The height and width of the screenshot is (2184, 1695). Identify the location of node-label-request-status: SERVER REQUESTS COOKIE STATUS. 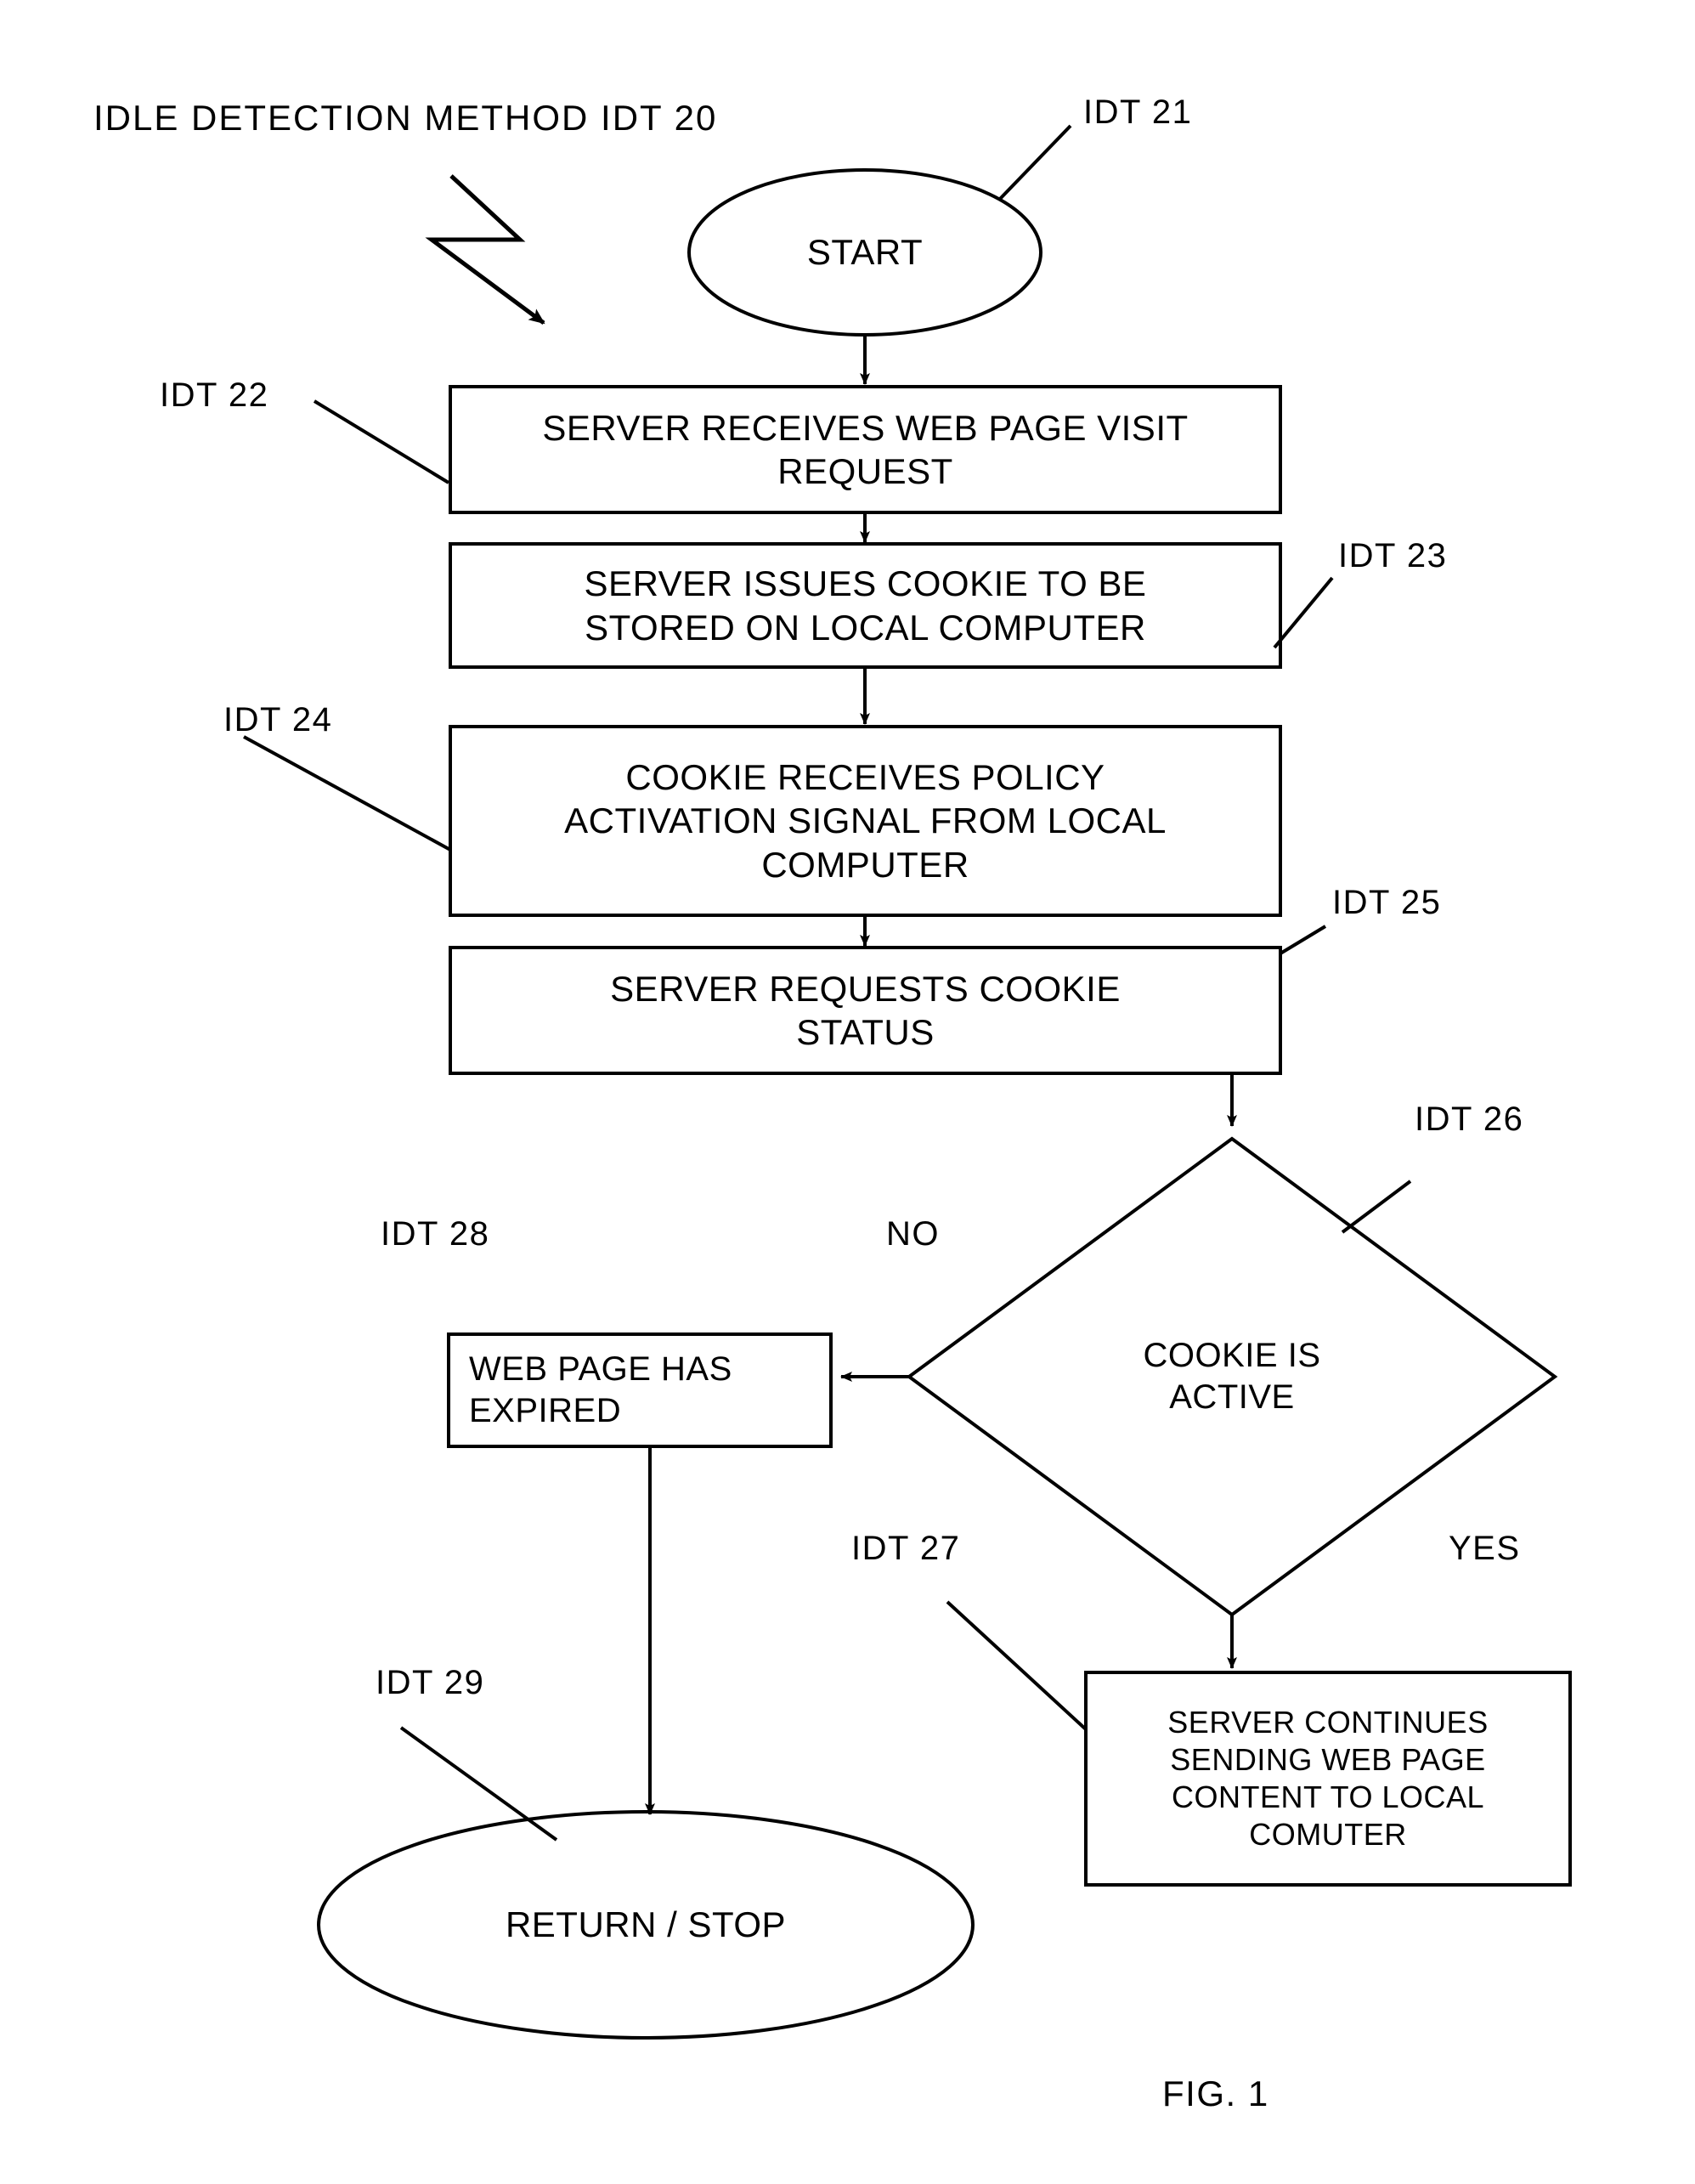
(865, 1010).